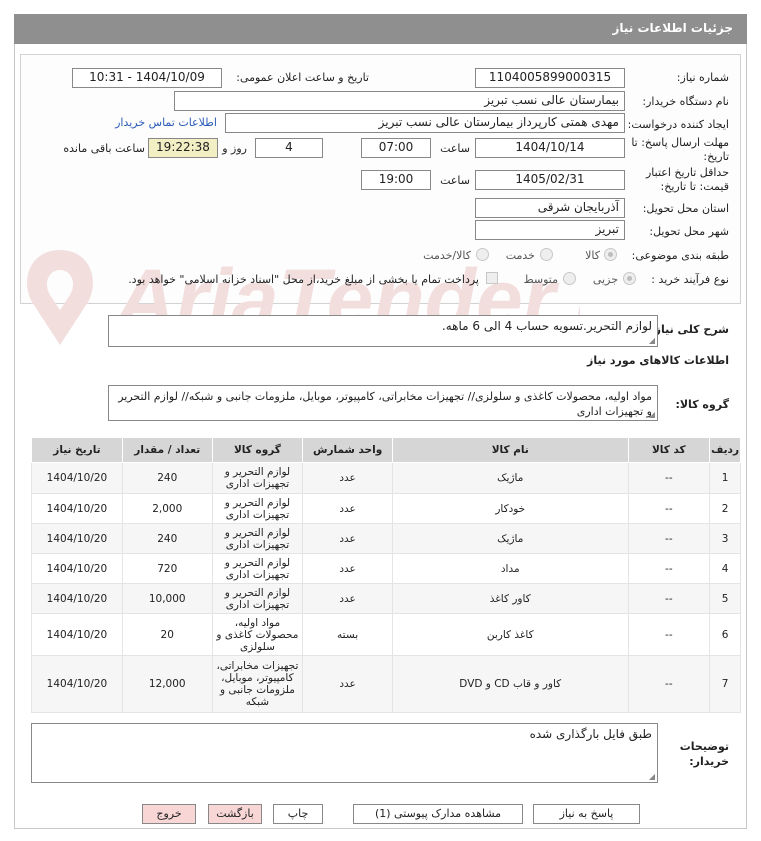 This screenshot has width=761, height=841. Describe the element at coordinates (690, 279) in the screenshot. I see `process-label: نوع فرآیند خرید :` at that location.